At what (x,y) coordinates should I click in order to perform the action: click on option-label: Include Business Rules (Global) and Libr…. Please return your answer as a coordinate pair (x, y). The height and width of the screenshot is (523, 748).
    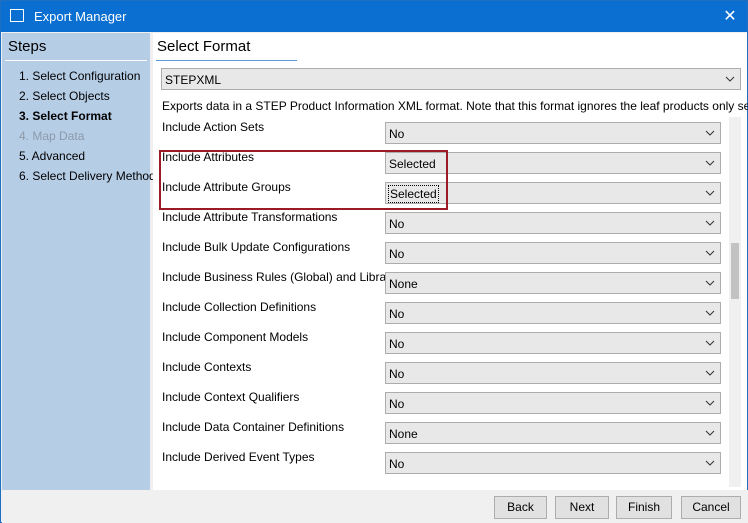
    Looking at the image, I should click on (284, 277).